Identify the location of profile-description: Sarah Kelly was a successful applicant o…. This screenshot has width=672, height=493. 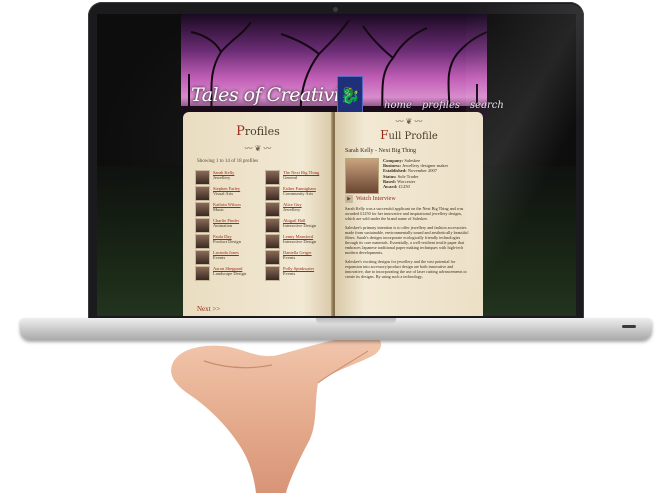
(407, 242).